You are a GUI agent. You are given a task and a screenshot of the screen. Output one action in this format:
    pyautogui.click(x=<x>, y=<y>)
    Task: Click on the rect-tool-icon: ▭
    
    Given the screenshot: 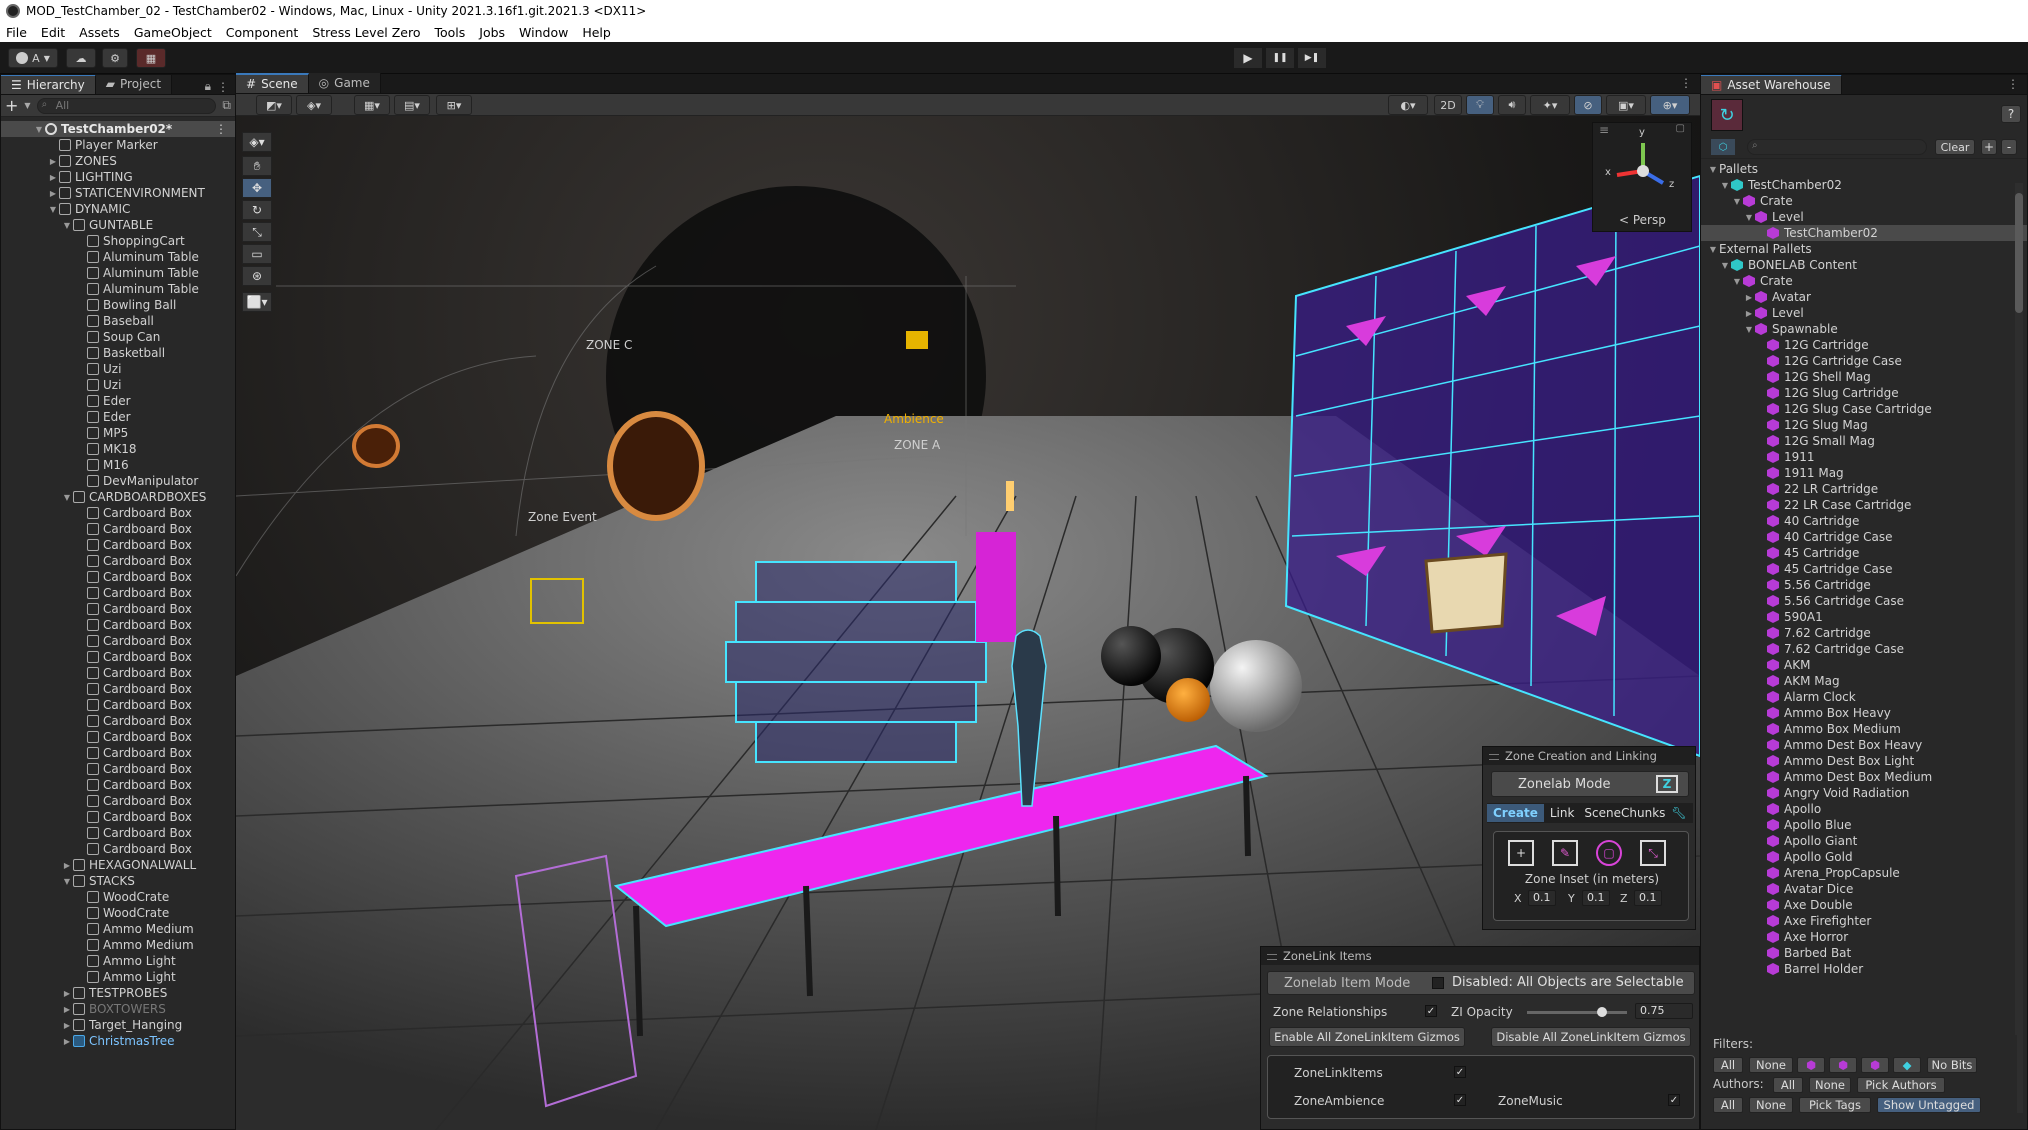 What is the action you would take?
    pyautogui.click(x=257, y=254)
    